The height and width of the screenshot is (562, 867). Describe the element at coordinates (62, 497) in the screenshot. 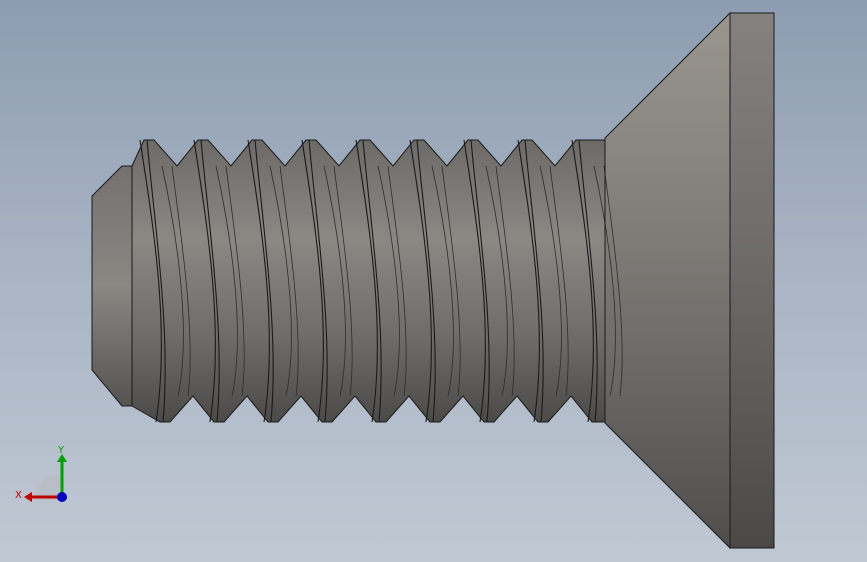

I see `z-axis-dot` at that location.